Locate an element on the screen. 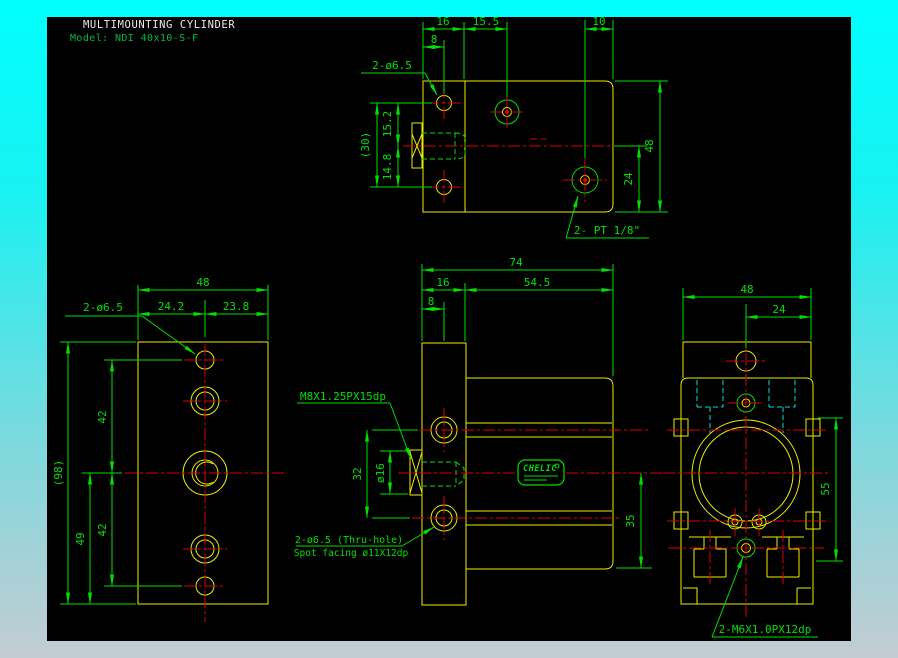 This screenshot has width=898, height=658. front-dim-rod-16: ø16 is located at coordinates (380, 473).